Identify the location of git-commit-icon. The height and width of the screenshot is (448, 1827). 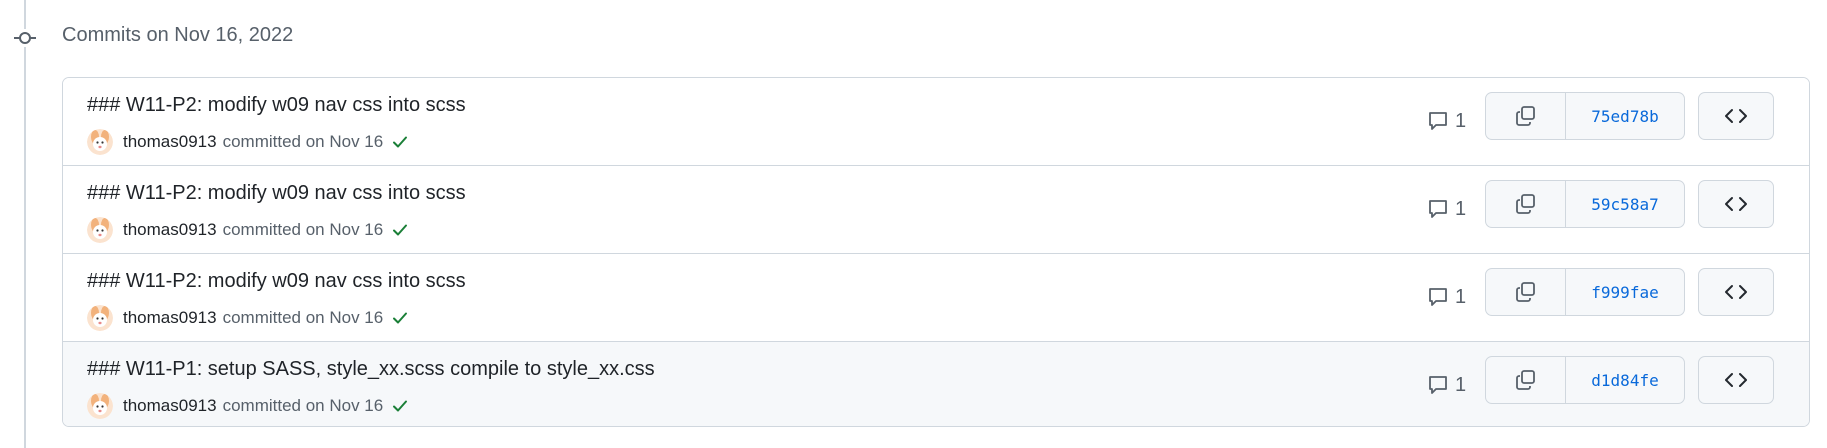
(25, 38).